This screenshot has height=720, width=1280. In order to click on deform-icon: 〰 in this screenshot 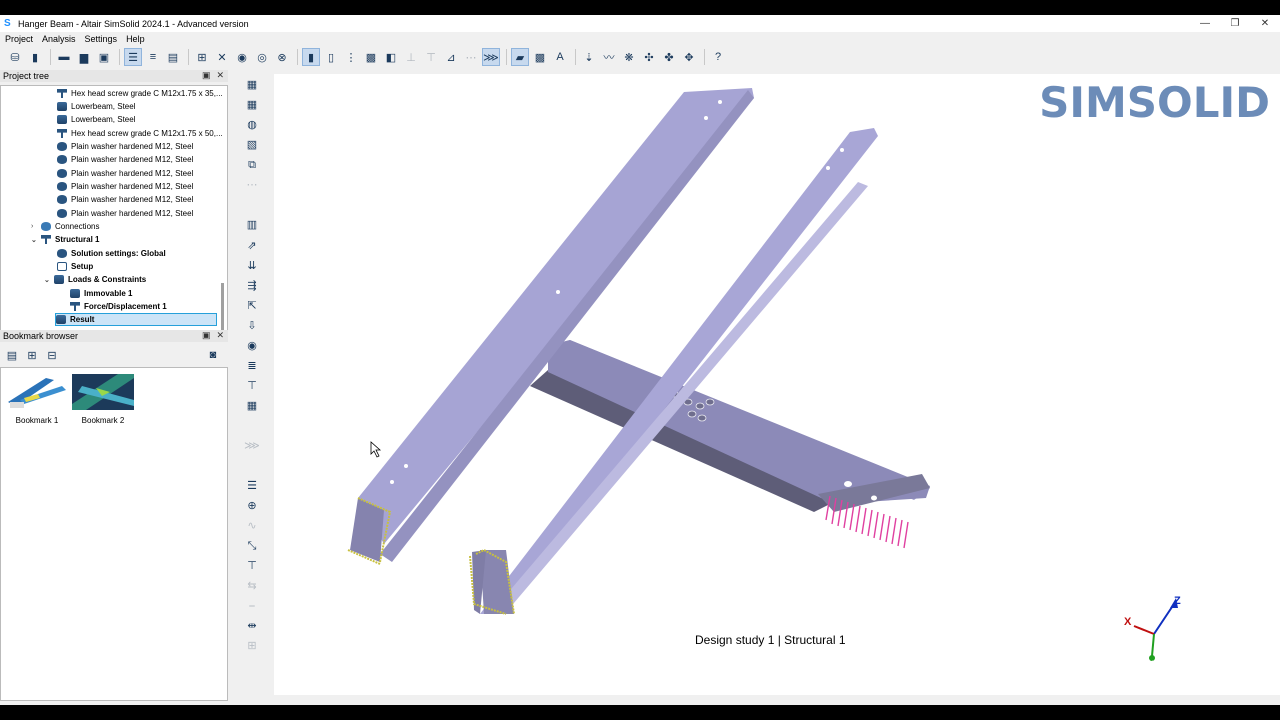, I will do `click(609, 57)`.